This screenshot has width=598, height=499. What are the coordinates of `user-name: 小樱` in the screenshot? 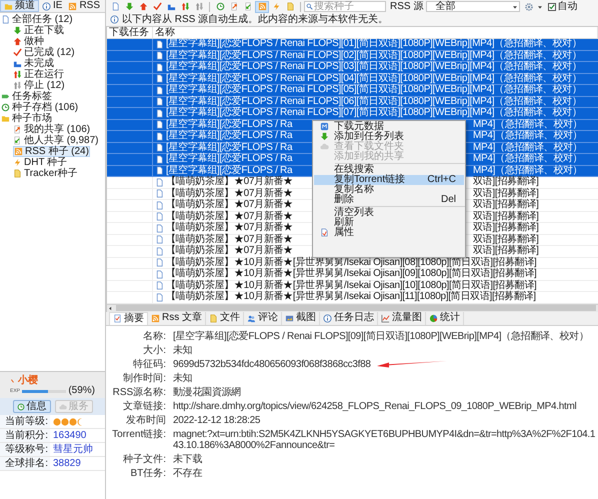 It's located at (28, 381).